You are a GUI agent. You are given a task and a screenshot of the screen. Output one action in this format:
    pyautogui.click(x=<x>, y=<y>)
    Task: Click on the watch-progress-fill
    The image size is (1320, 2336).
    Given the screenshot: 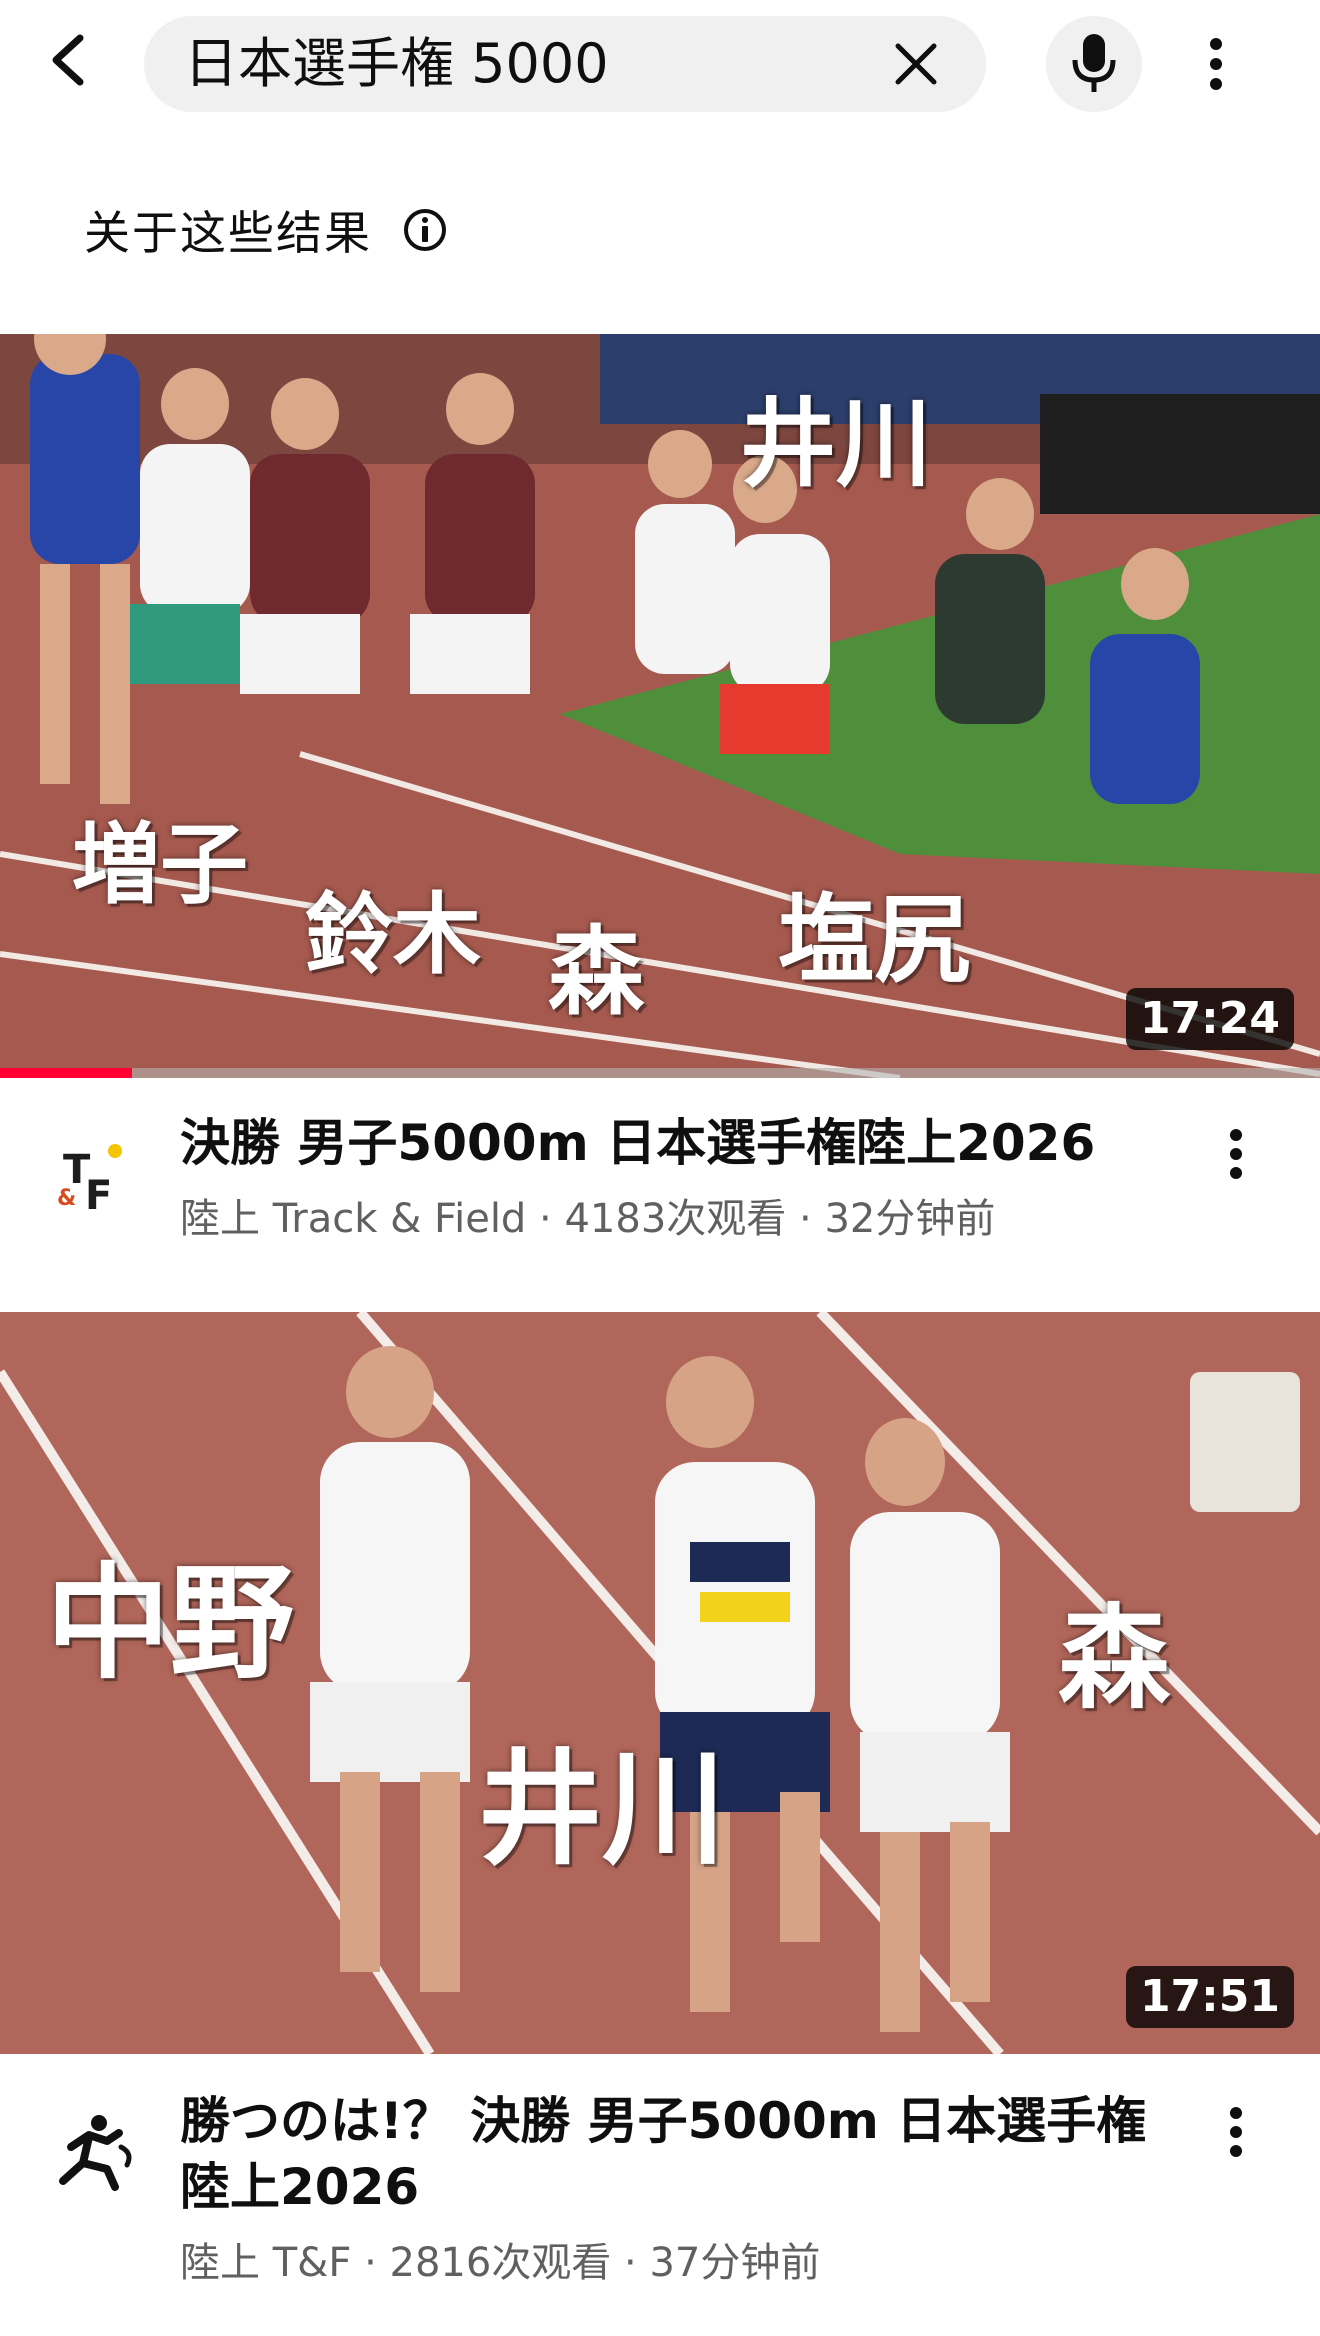 What is the action you would take?
    pyautogui.click(x=66, y=1073)
    